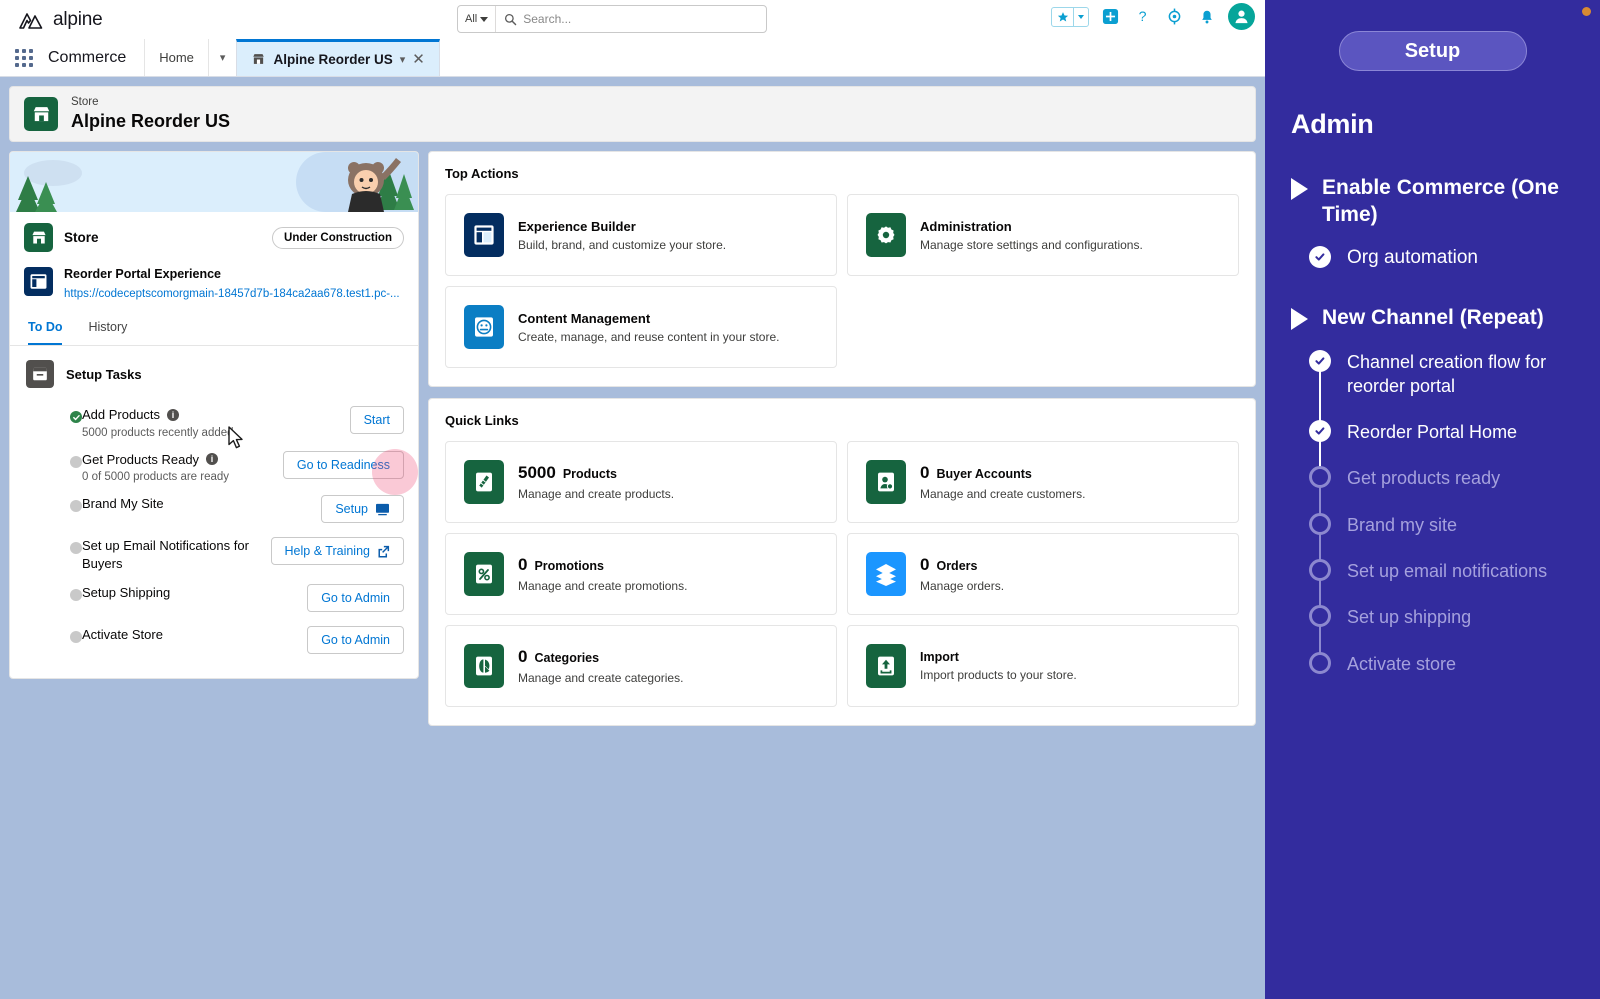  Describe the element at coordinates (632, 58) in the screenshot. I see `console-tab-bar: Commerce Home ▾ Alpine Reorder US ▾ ✕` at that location.